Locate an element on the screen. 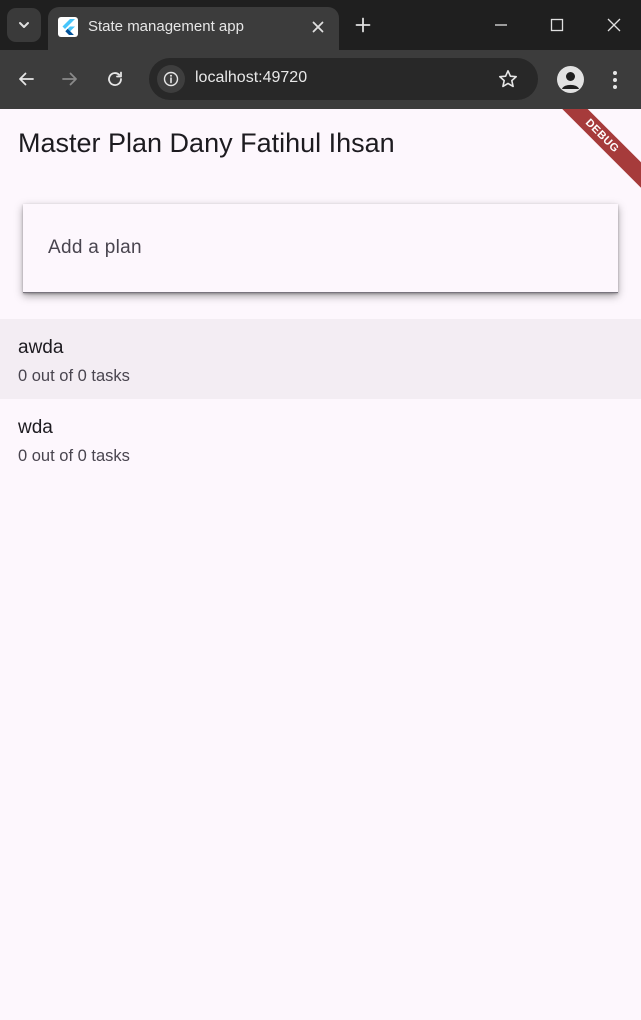  address-bar: localhost:49720 is located at coordinates (343, 79).